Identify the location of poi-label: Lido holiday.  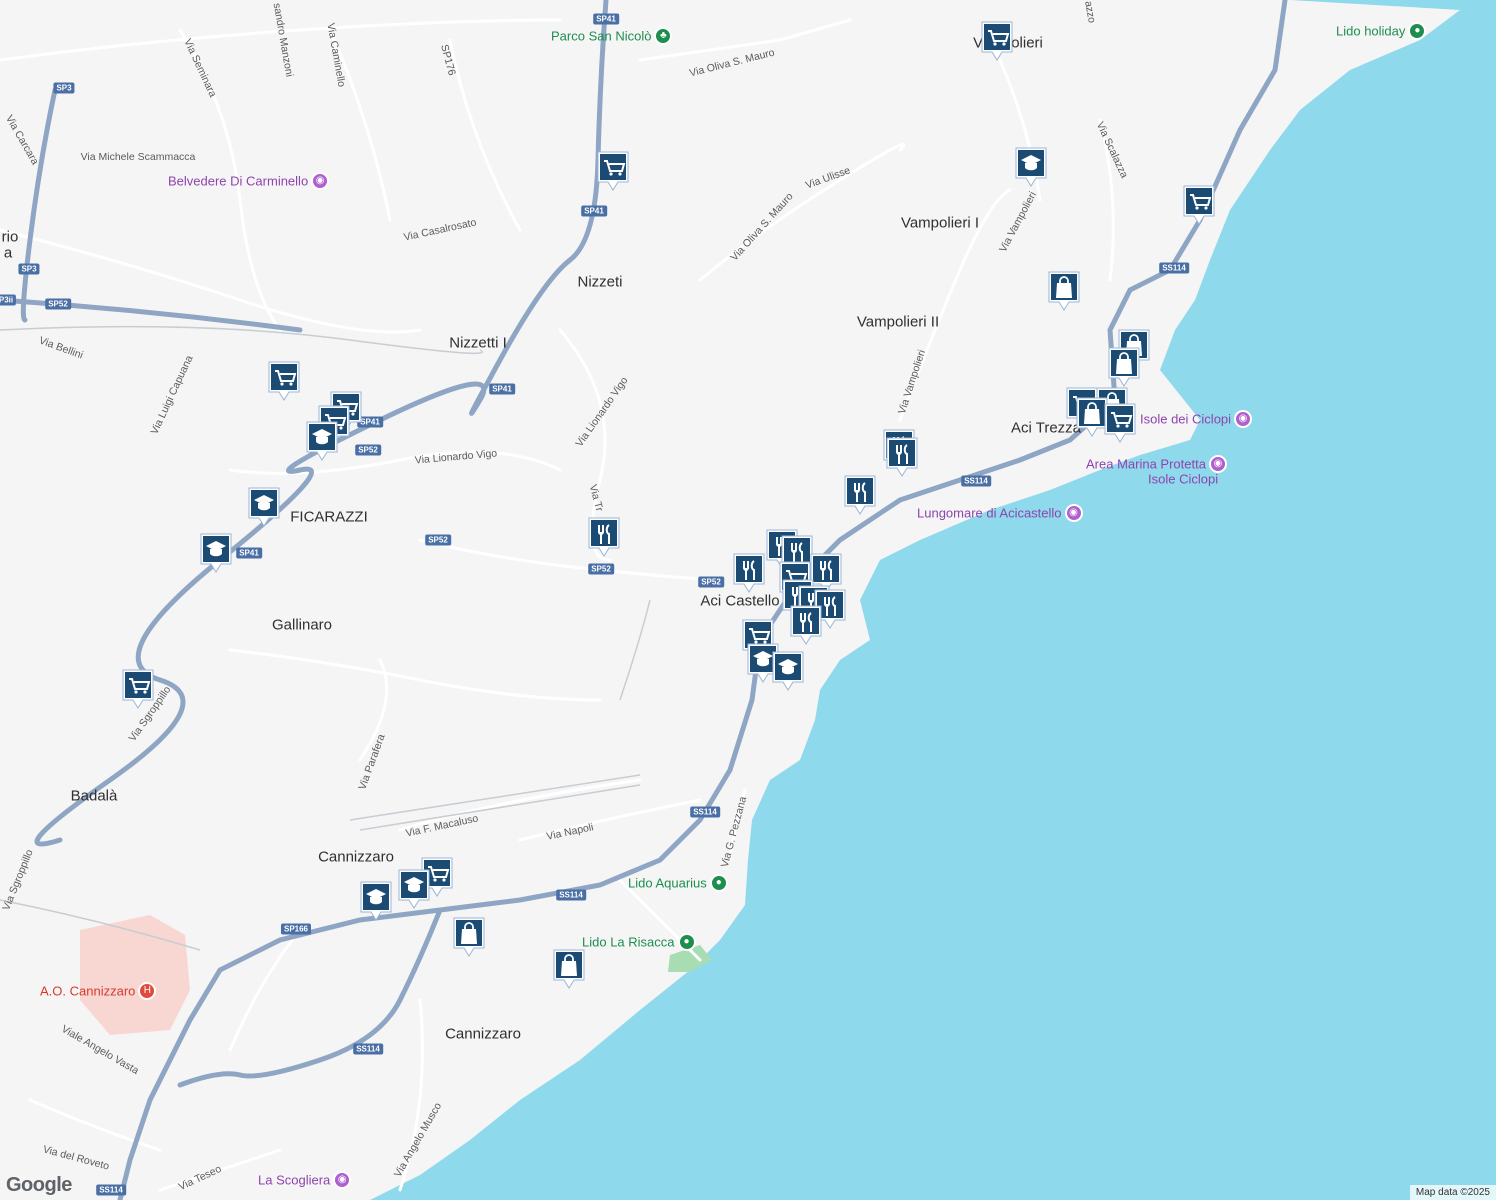
(1370, 31).